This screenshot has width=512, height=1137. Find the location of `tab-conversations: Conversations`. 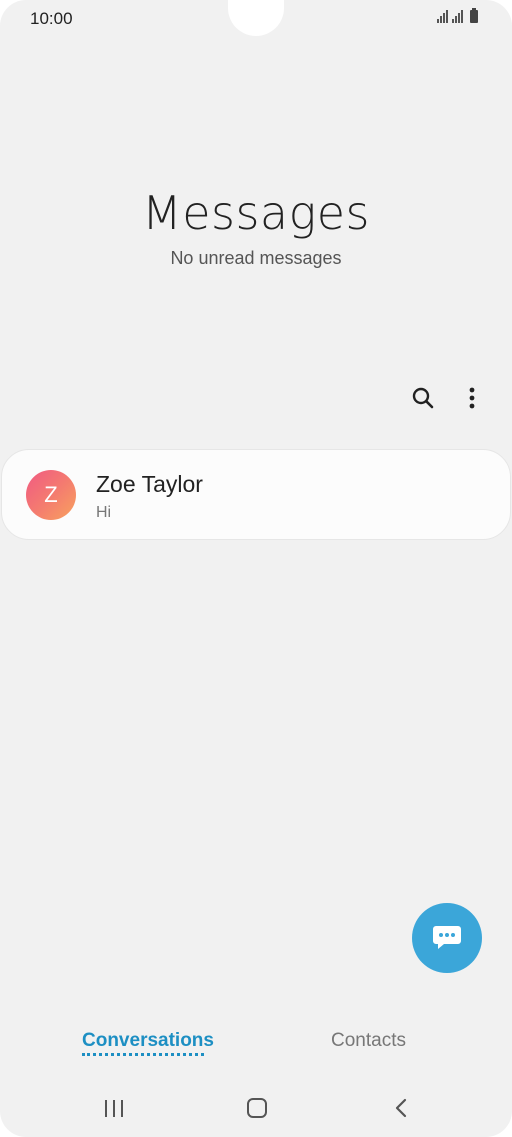

tab-conversations: Conversations is located at coordinates (148, 1041).